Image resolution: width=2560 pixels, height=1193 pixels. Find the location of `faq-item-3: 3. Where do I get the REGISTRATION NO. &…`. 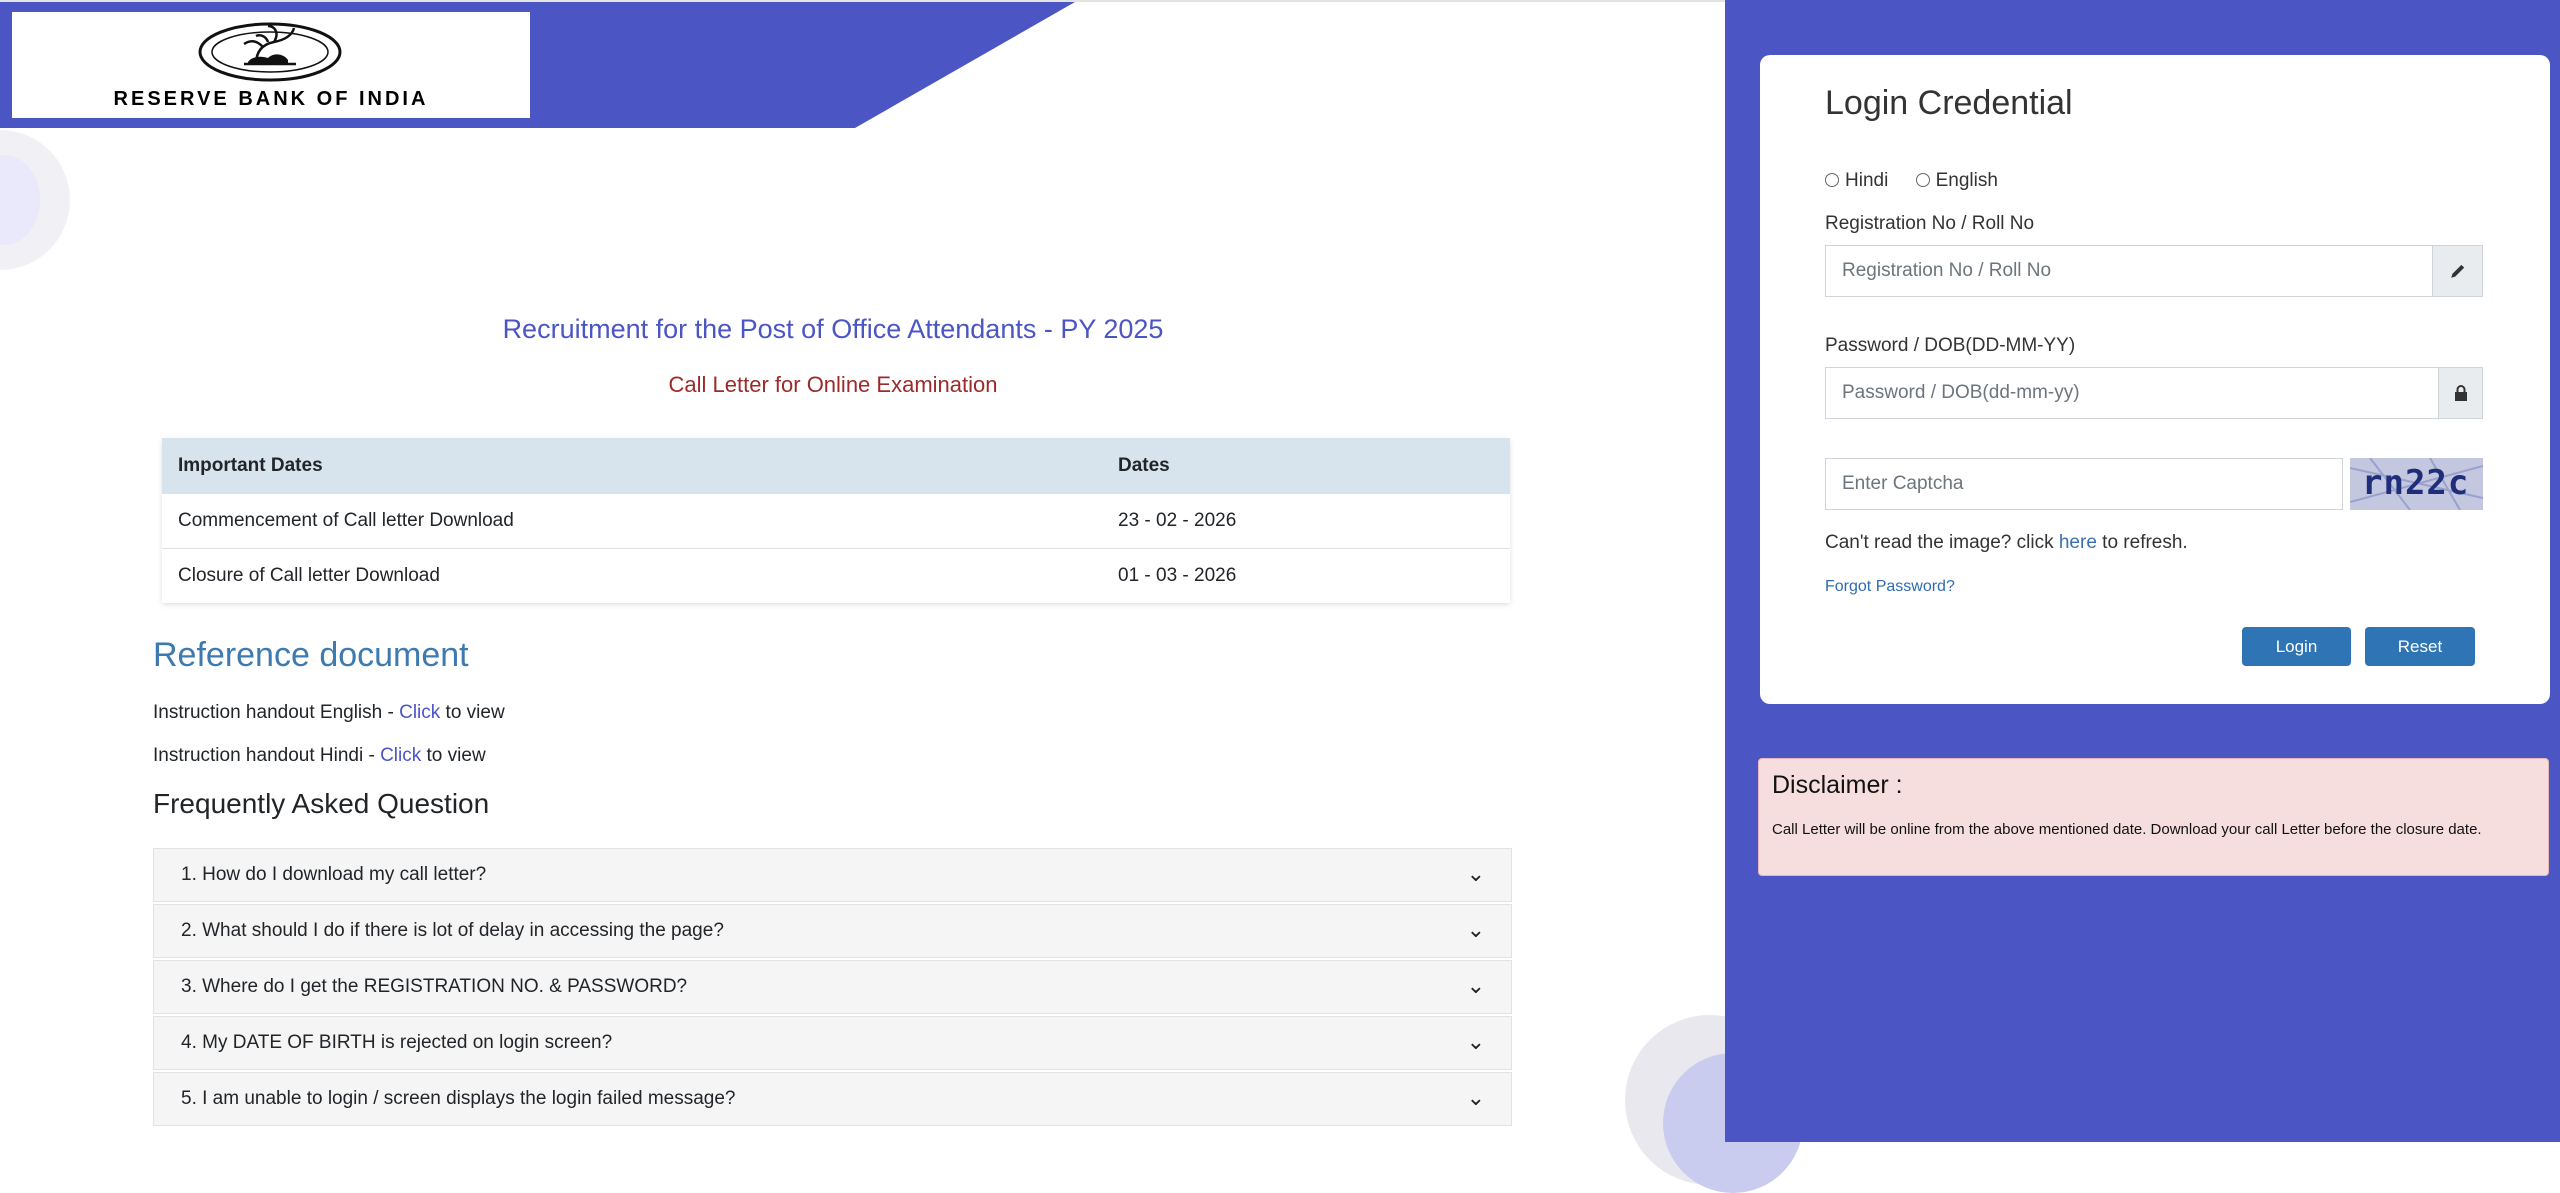

faq-item-3: 3. Where do I get the REGISTRATION NO. &… is located at coordinates (832, 987).